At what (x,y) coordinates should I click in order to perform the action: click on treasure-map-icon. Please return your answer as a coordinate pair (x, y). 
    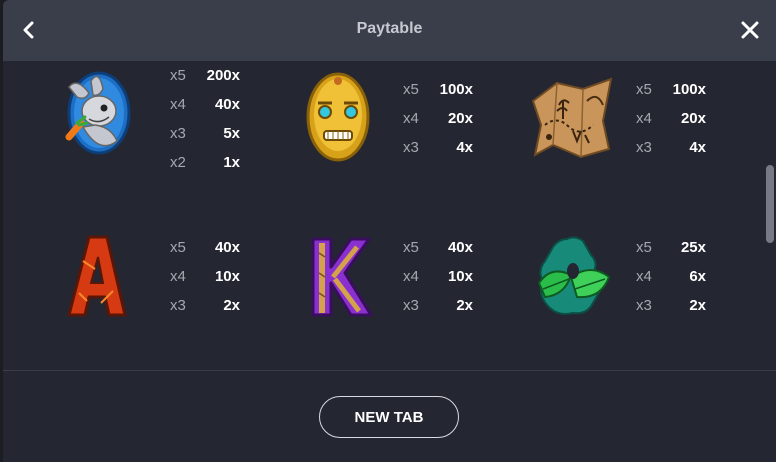
    Looking at the image, I should click on (572, 118).